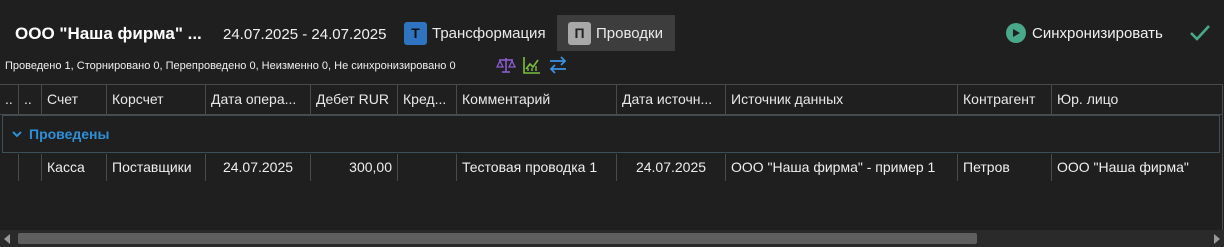 Image resolution: width=1224 pixels, height=247 pixels. Describe the element at coordinates (497, 238) in the screenshot. I see `scroll-thumb` at that location.